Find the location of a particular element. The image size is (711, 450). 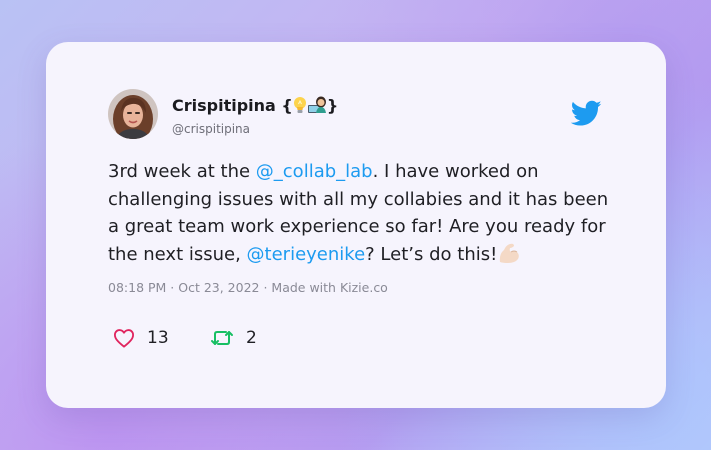

retweet-icon is located at coordinates (222, 338).